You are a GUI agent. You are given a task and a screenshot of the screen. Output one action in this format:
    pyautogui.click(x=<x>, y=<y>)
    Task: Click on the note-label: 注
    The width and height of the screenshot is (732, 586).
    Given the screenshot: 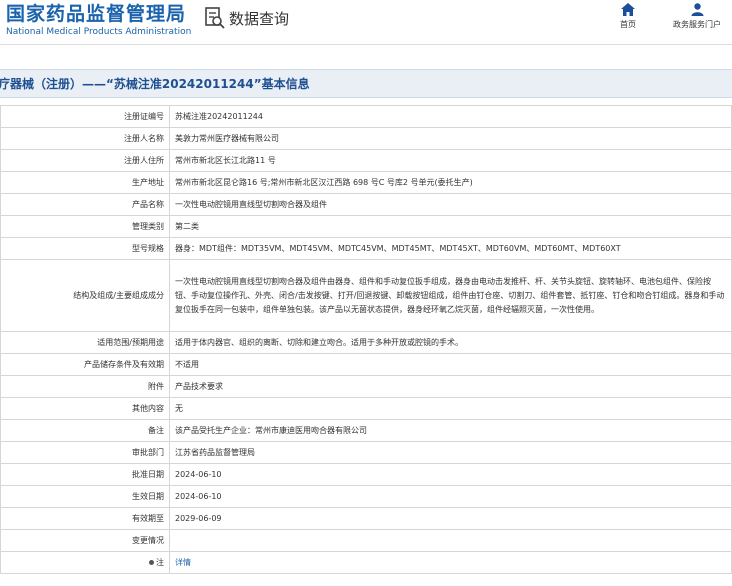 What is the action you would take?
    pyautogui.click(x=160, y=562)
    